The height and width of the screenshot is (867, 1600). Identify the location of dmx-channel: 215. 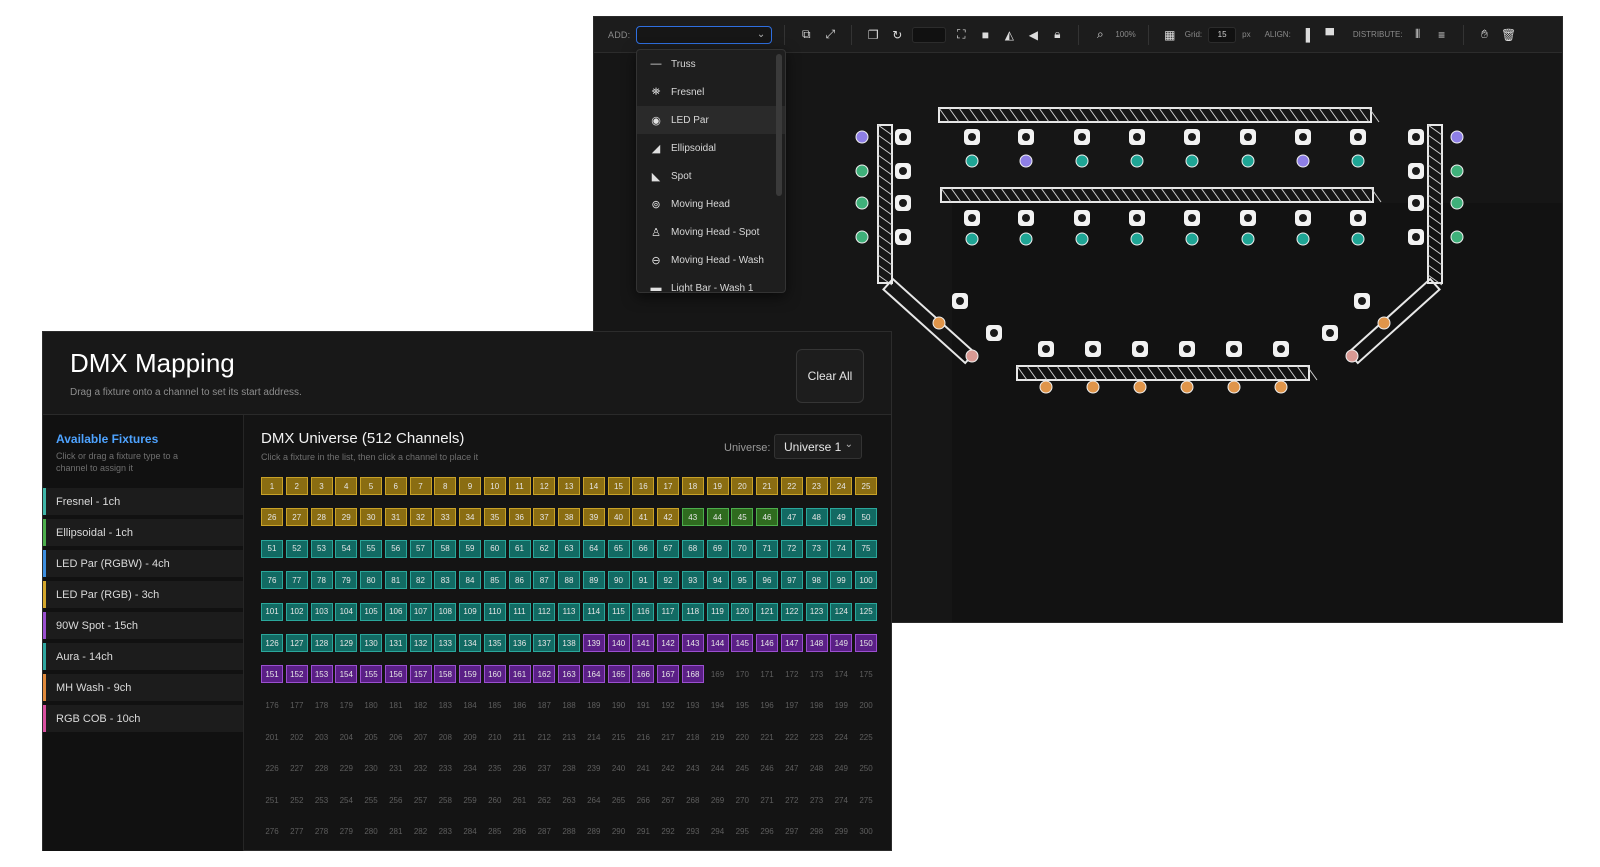
(619, 737).